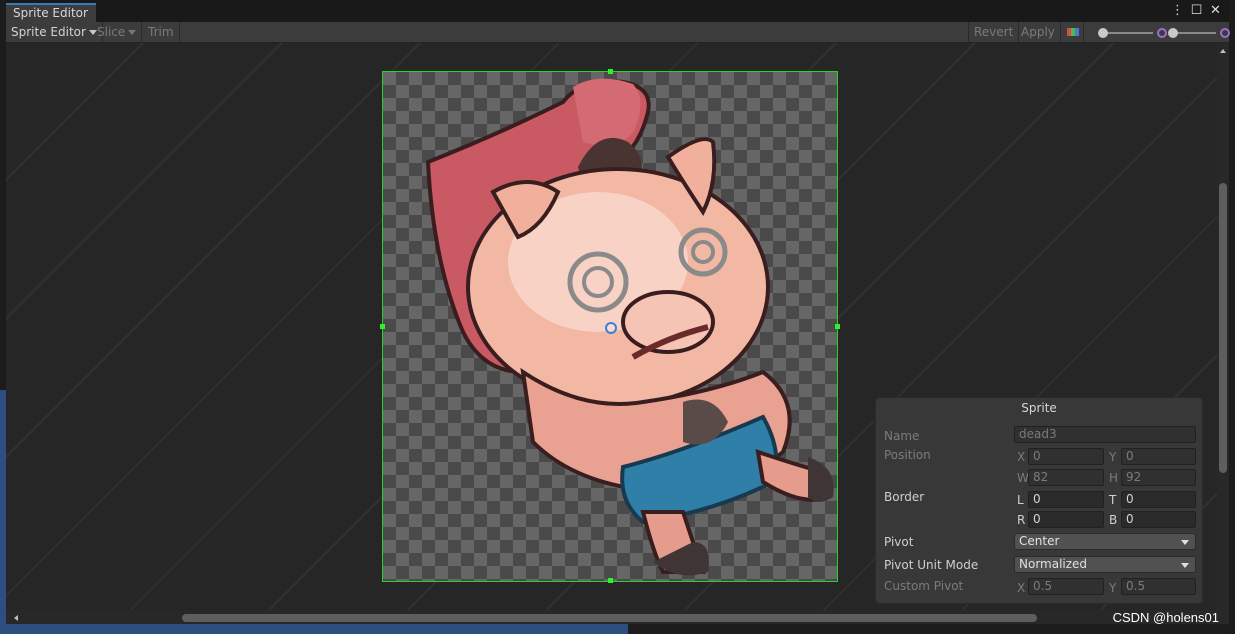 Image resolution: width=1235 pixels, height=634 pixels. I want to click on apply-button: Apply, so click(1038, 32).